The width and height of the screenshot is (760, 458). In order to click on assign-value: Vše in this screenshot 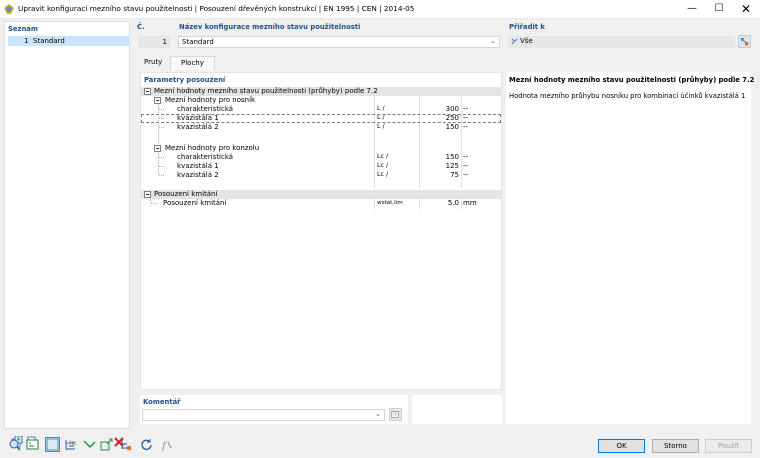, I will do `click(526, 41)`.